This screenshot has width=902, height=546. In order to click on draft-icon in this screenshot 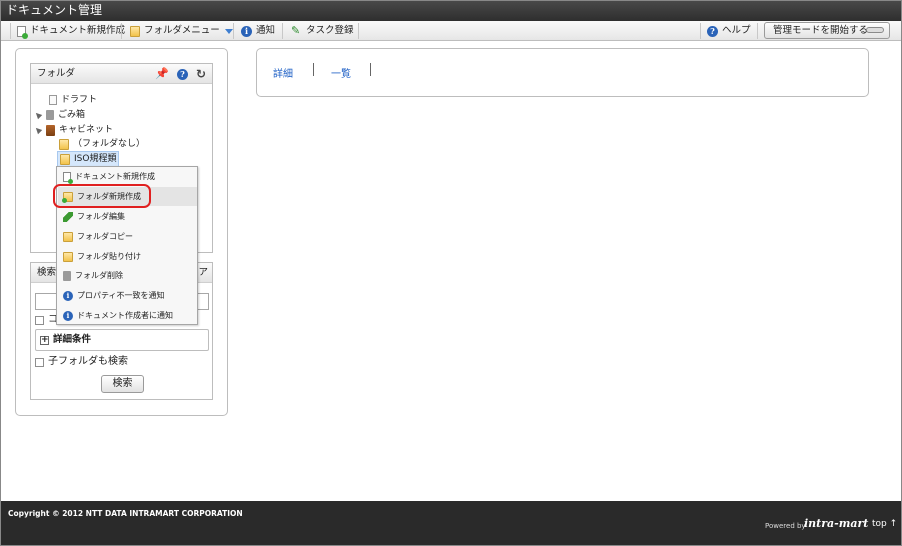, I will do `click(53, 100)`.